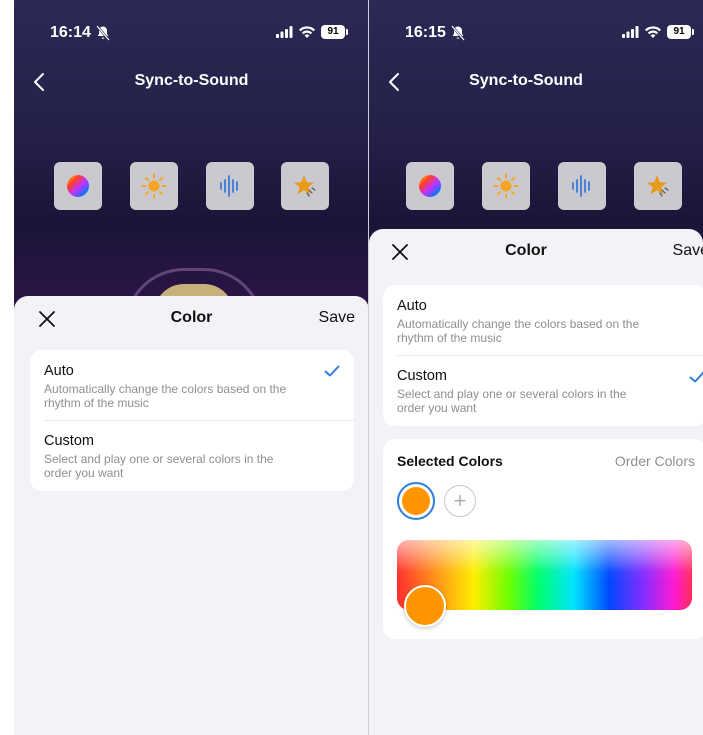 Image resolution: width=703 pixels, height=735 pixels. I want to click on selected-colors-panel: Selected Colors Order Colors +, so click(543, 539).